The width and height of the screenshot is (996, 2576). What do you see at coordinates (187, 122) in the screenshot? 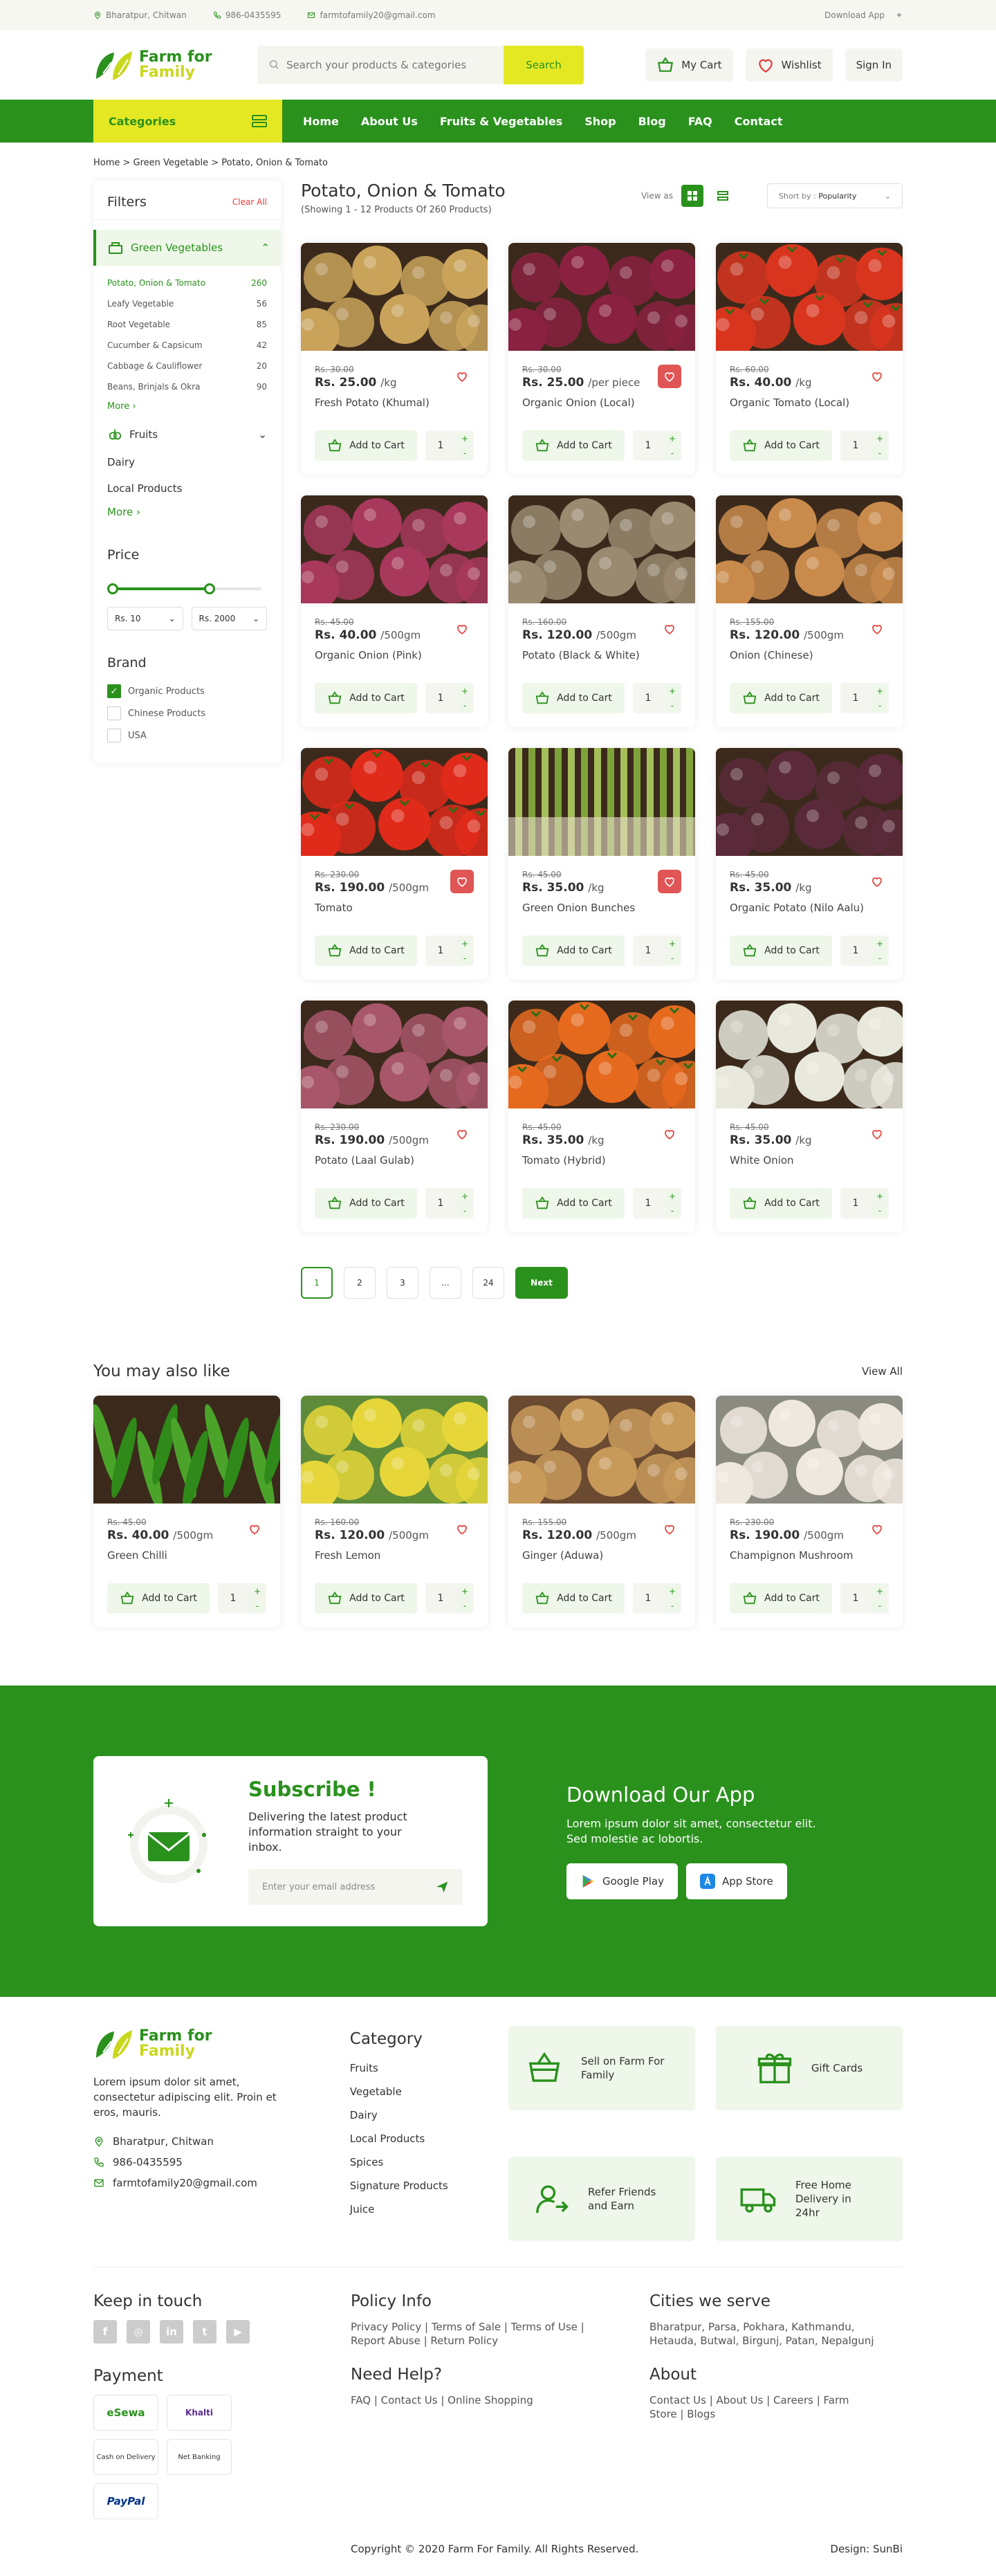
I see `categories-menu-button: Categories` at bounding box center [187, 122].